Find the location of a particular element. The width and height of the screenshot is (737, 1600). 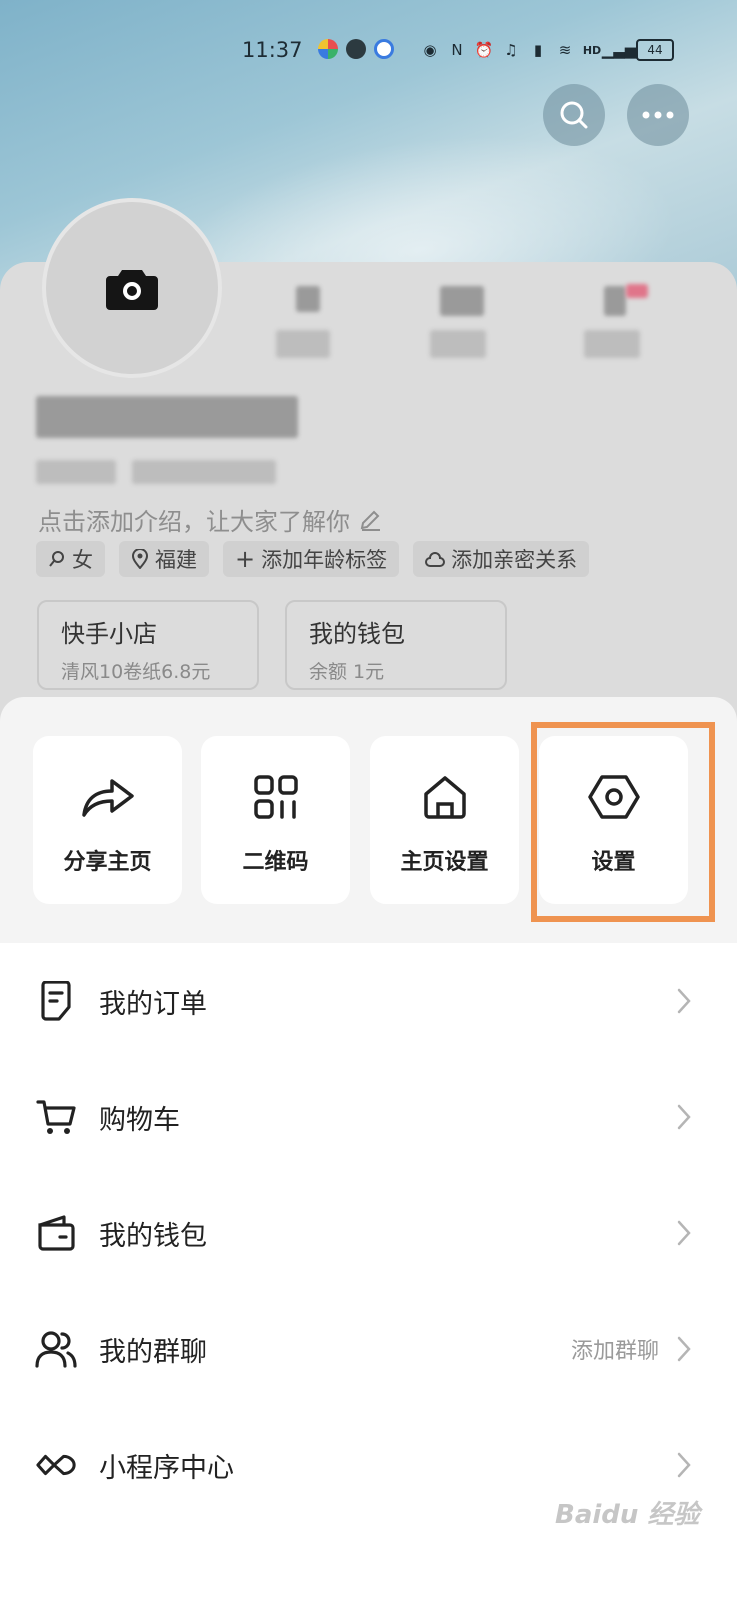

battery-level: 44 is located at coordinates (655, 50).